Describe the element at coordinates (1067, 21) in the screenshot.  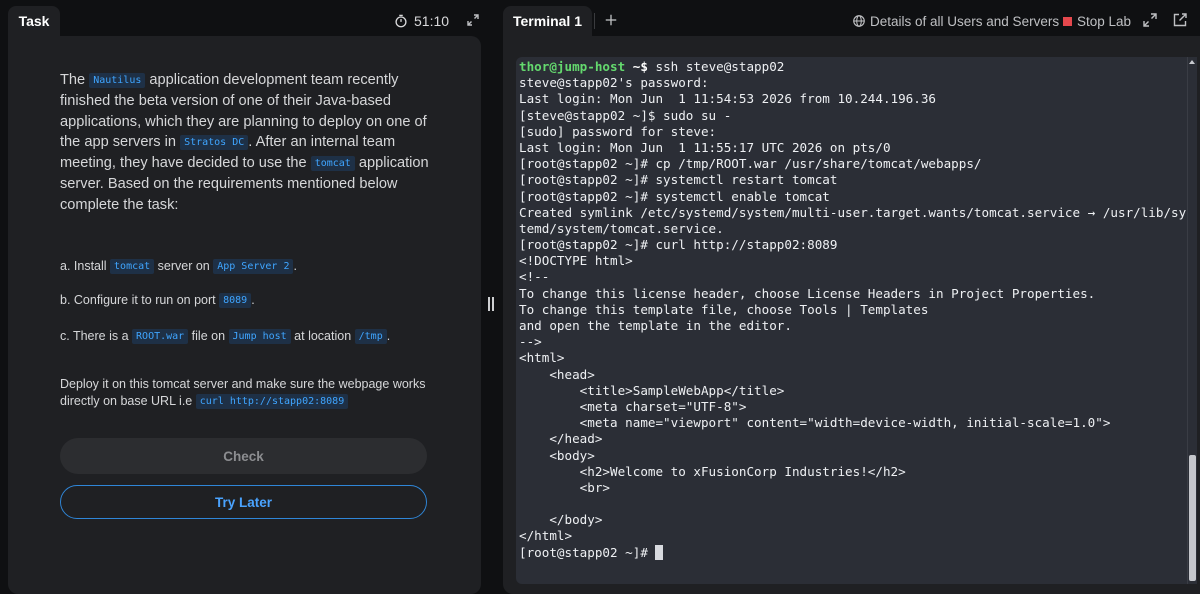
I see `stop-square-icon` at that location.